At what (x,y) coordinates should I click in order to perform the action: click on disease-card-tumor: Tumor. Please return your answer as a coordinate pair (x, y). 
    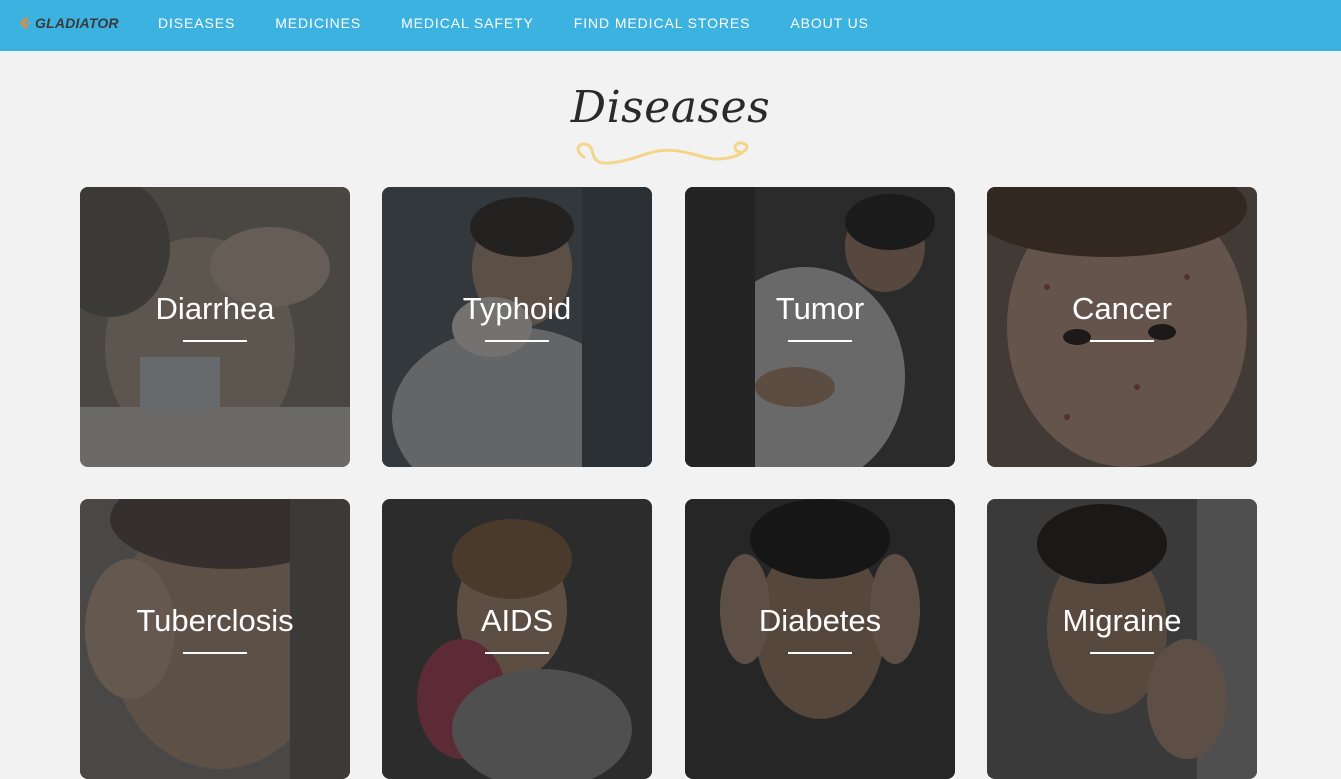
    Looking at the image, I should click on (820, 327).